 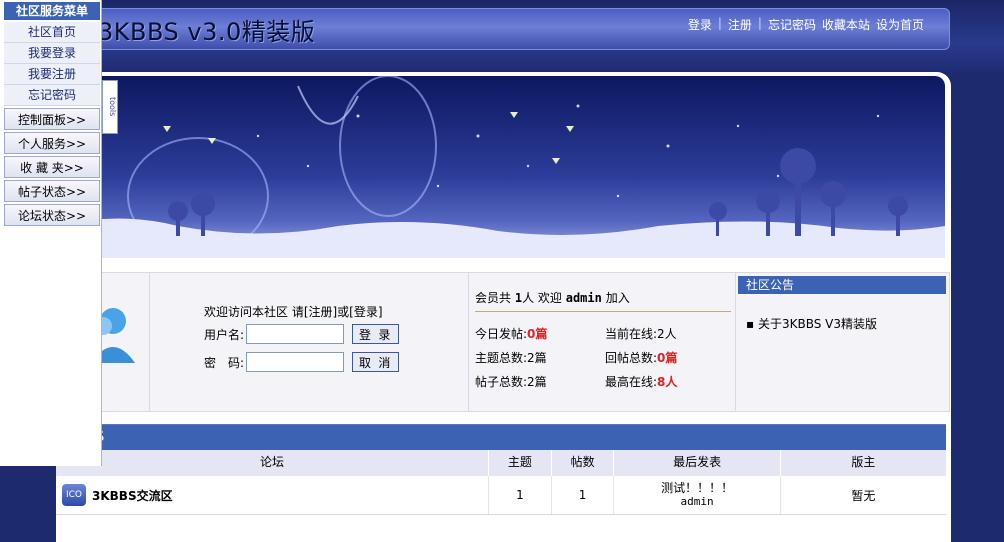 I want to click on nav-bookmark-link: 收藏本站, so click(x=846, y=24).